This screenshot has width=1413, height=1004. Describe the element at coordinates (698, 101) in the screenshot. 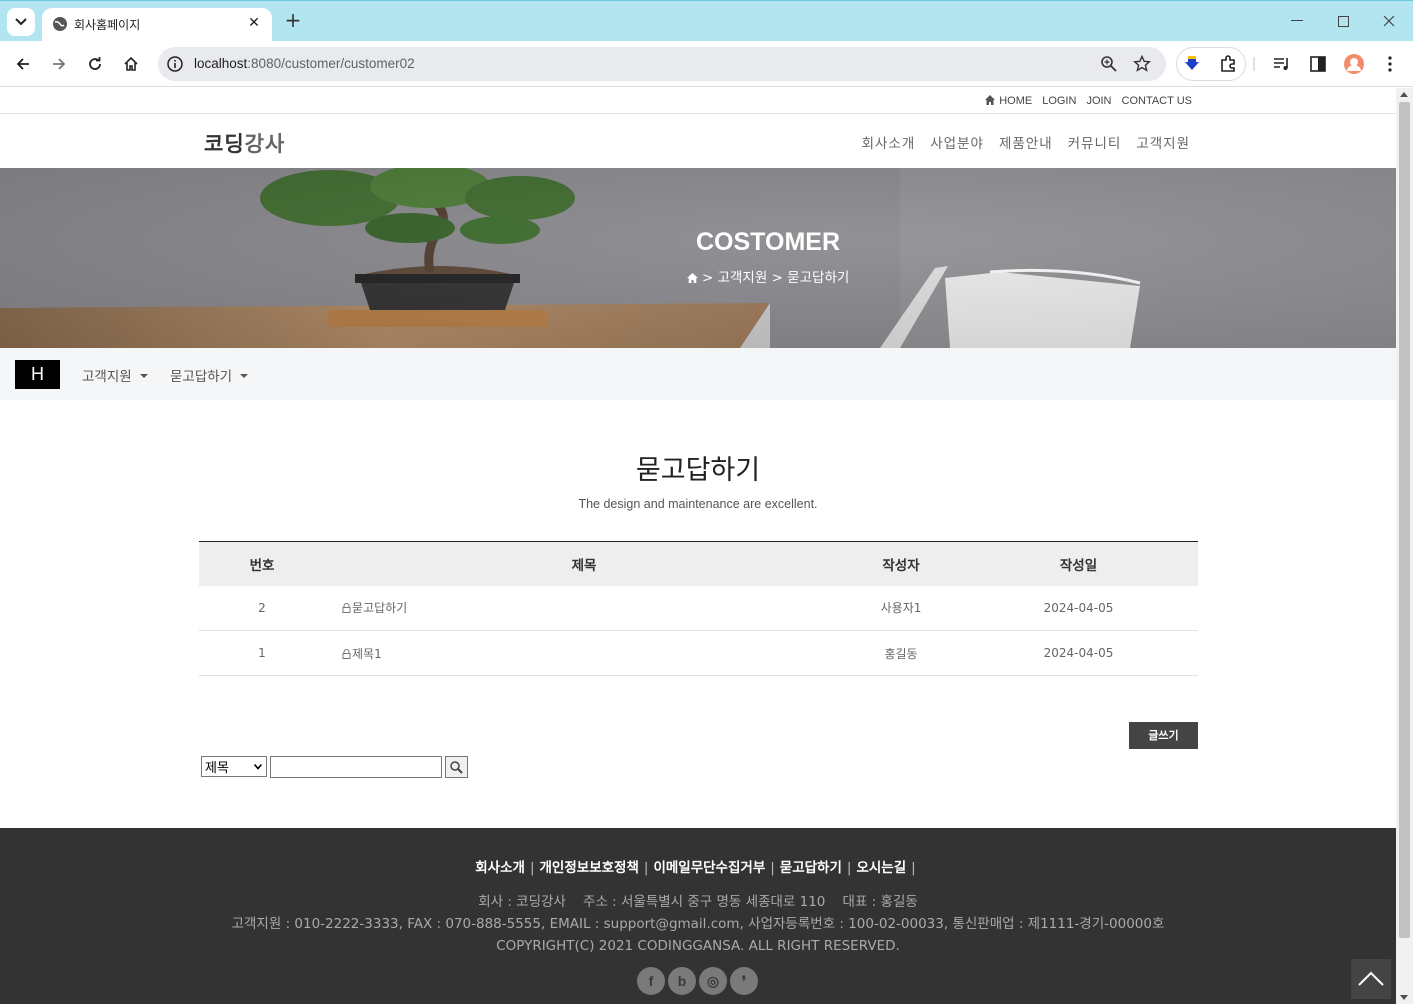

I see `utility-nav: HOME LOGIN JOIN CONTACT US` at that location.